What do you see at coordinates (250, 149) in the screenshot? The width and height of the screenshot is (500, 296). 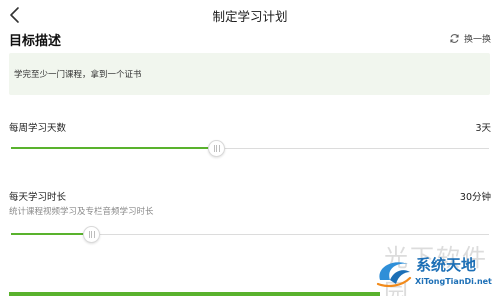 I see `weekly-days-slider` at bounding box center [250, 149].